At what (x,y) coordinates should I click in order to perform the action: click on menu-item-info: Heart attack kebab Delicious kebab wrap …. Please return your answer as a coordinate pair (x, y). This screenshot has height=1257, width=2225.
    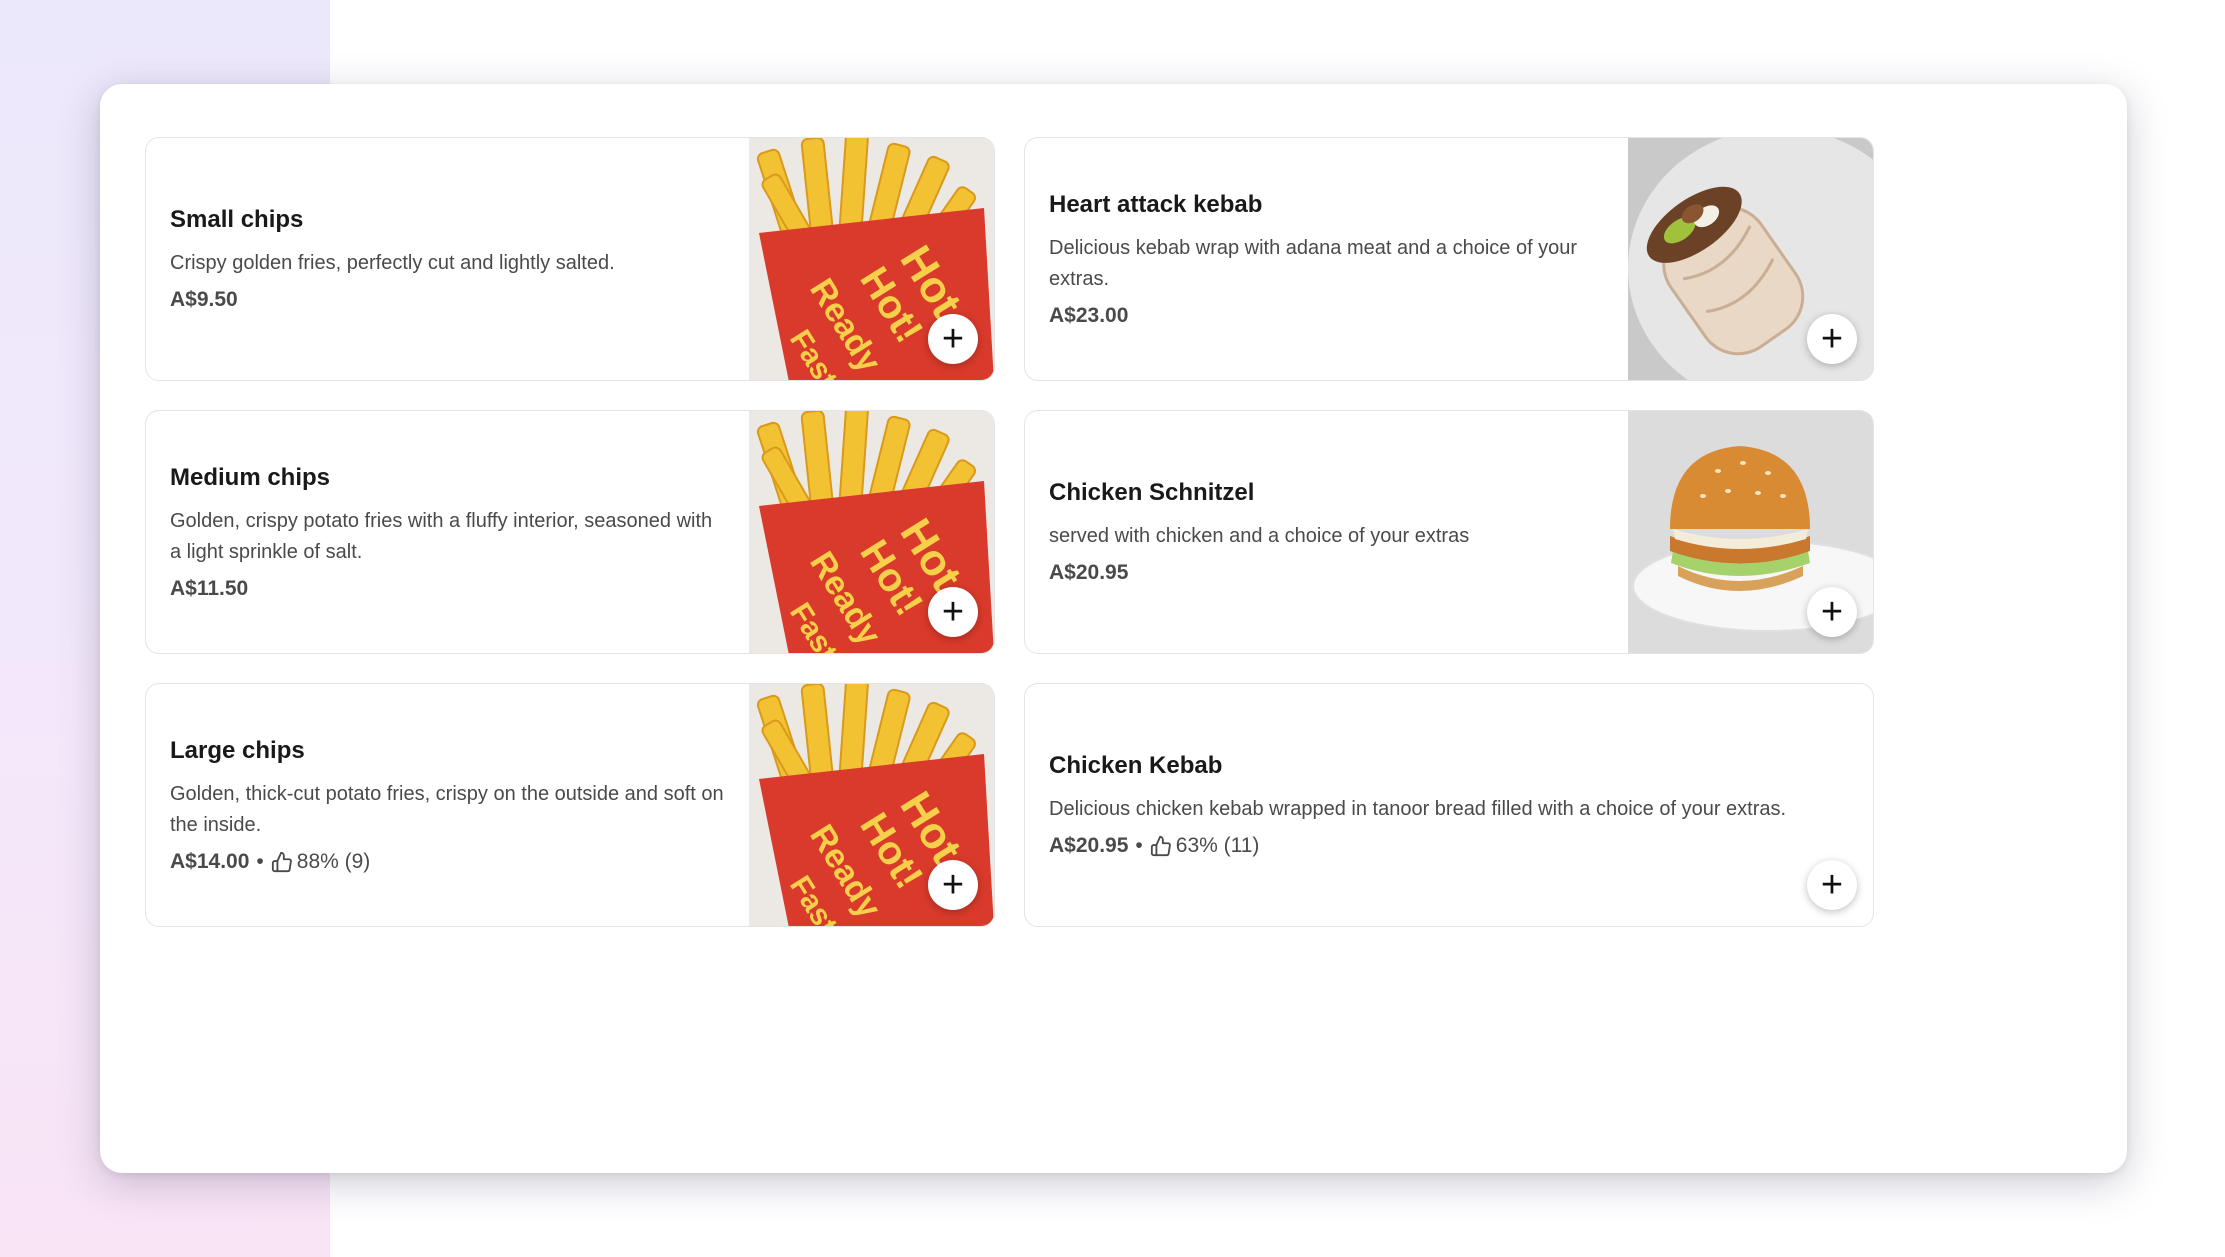
    Looking at the image, I should click on (1326, 259).